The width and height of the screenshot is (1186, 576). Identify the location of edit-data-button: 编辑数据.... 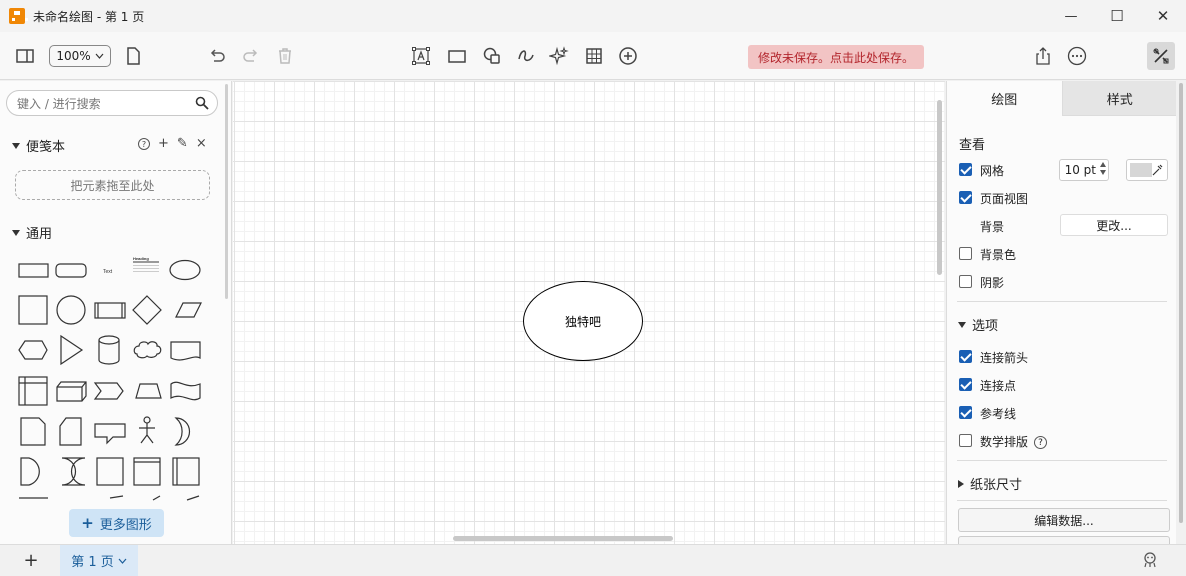
(1064, 520).